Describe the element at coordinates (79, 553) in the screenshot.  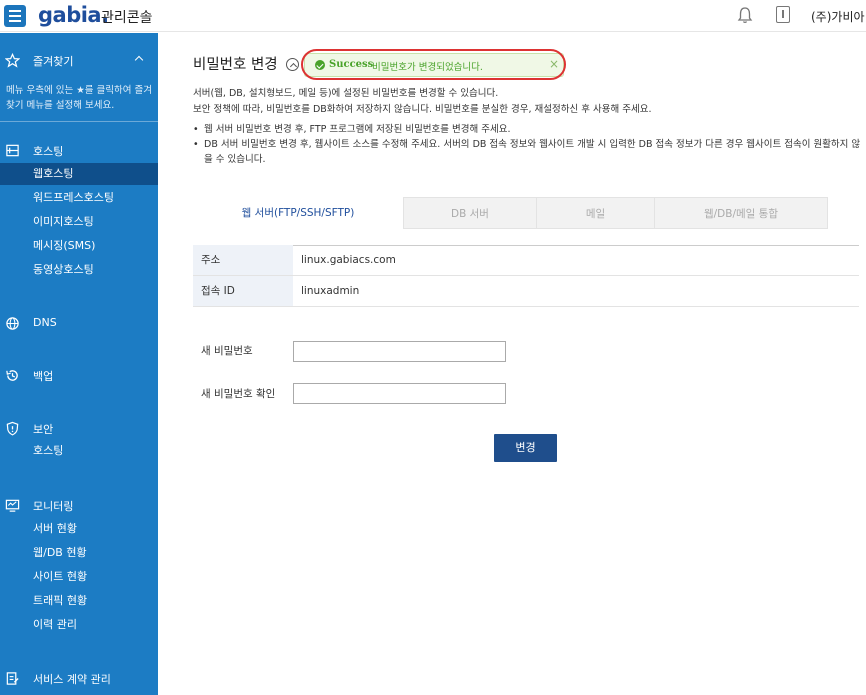
I see `sidebar-item-web-db-status: 웹/DB 현황` at that location.